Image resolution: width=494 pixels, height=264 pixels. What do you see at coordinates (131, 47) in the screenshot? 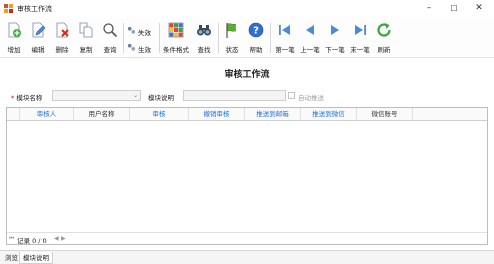
I see `enable-icon` at bounding box center [131, 47].